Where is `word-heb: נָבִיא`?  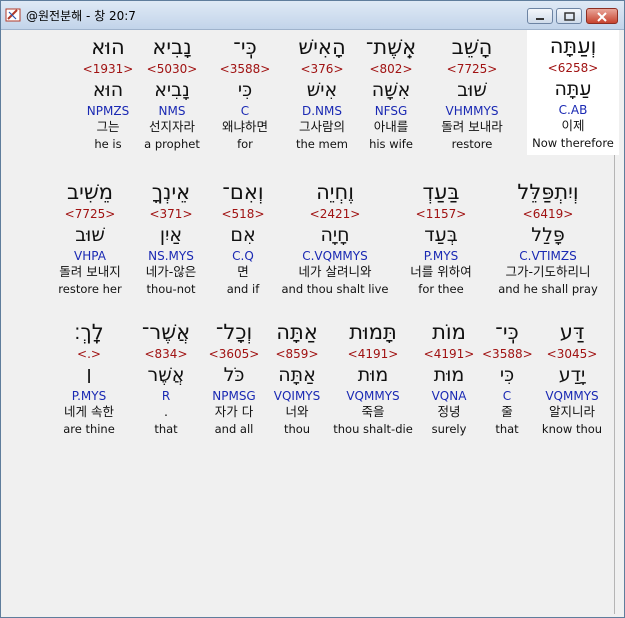 word-heb: נָבִיא is located at coordinates (172, 47).